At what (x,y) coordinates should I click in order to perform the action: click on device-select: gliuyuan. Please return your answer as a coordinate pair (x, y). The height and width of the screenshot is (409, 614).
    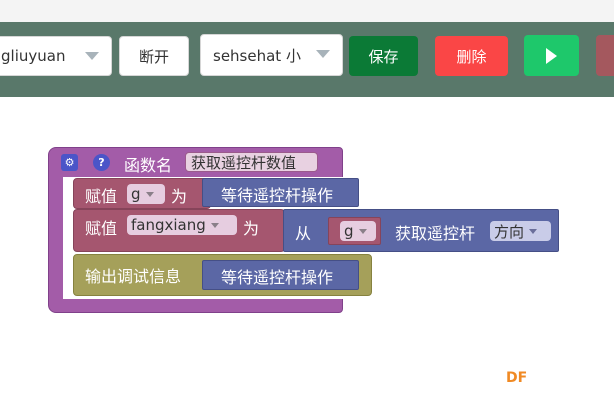
    Looking at the image, I should click on (56, 56).